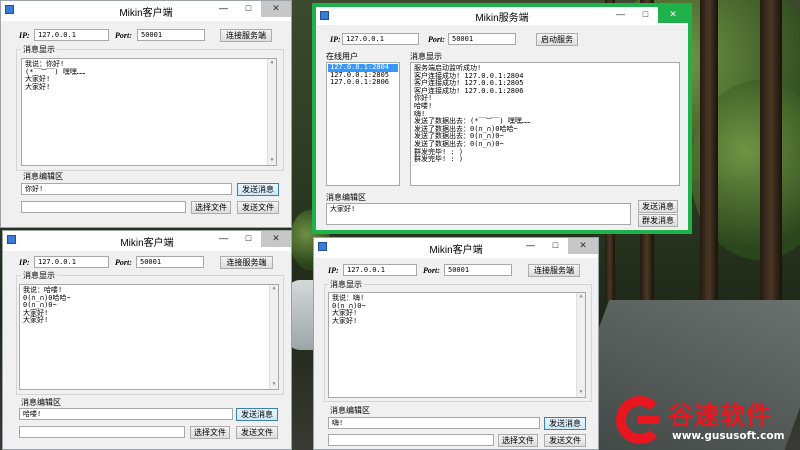  What do you see at coordinates (728, 436) in the screenshot?
I see `brand-url: www.gususoft.com` at bounding box center [728, 436].